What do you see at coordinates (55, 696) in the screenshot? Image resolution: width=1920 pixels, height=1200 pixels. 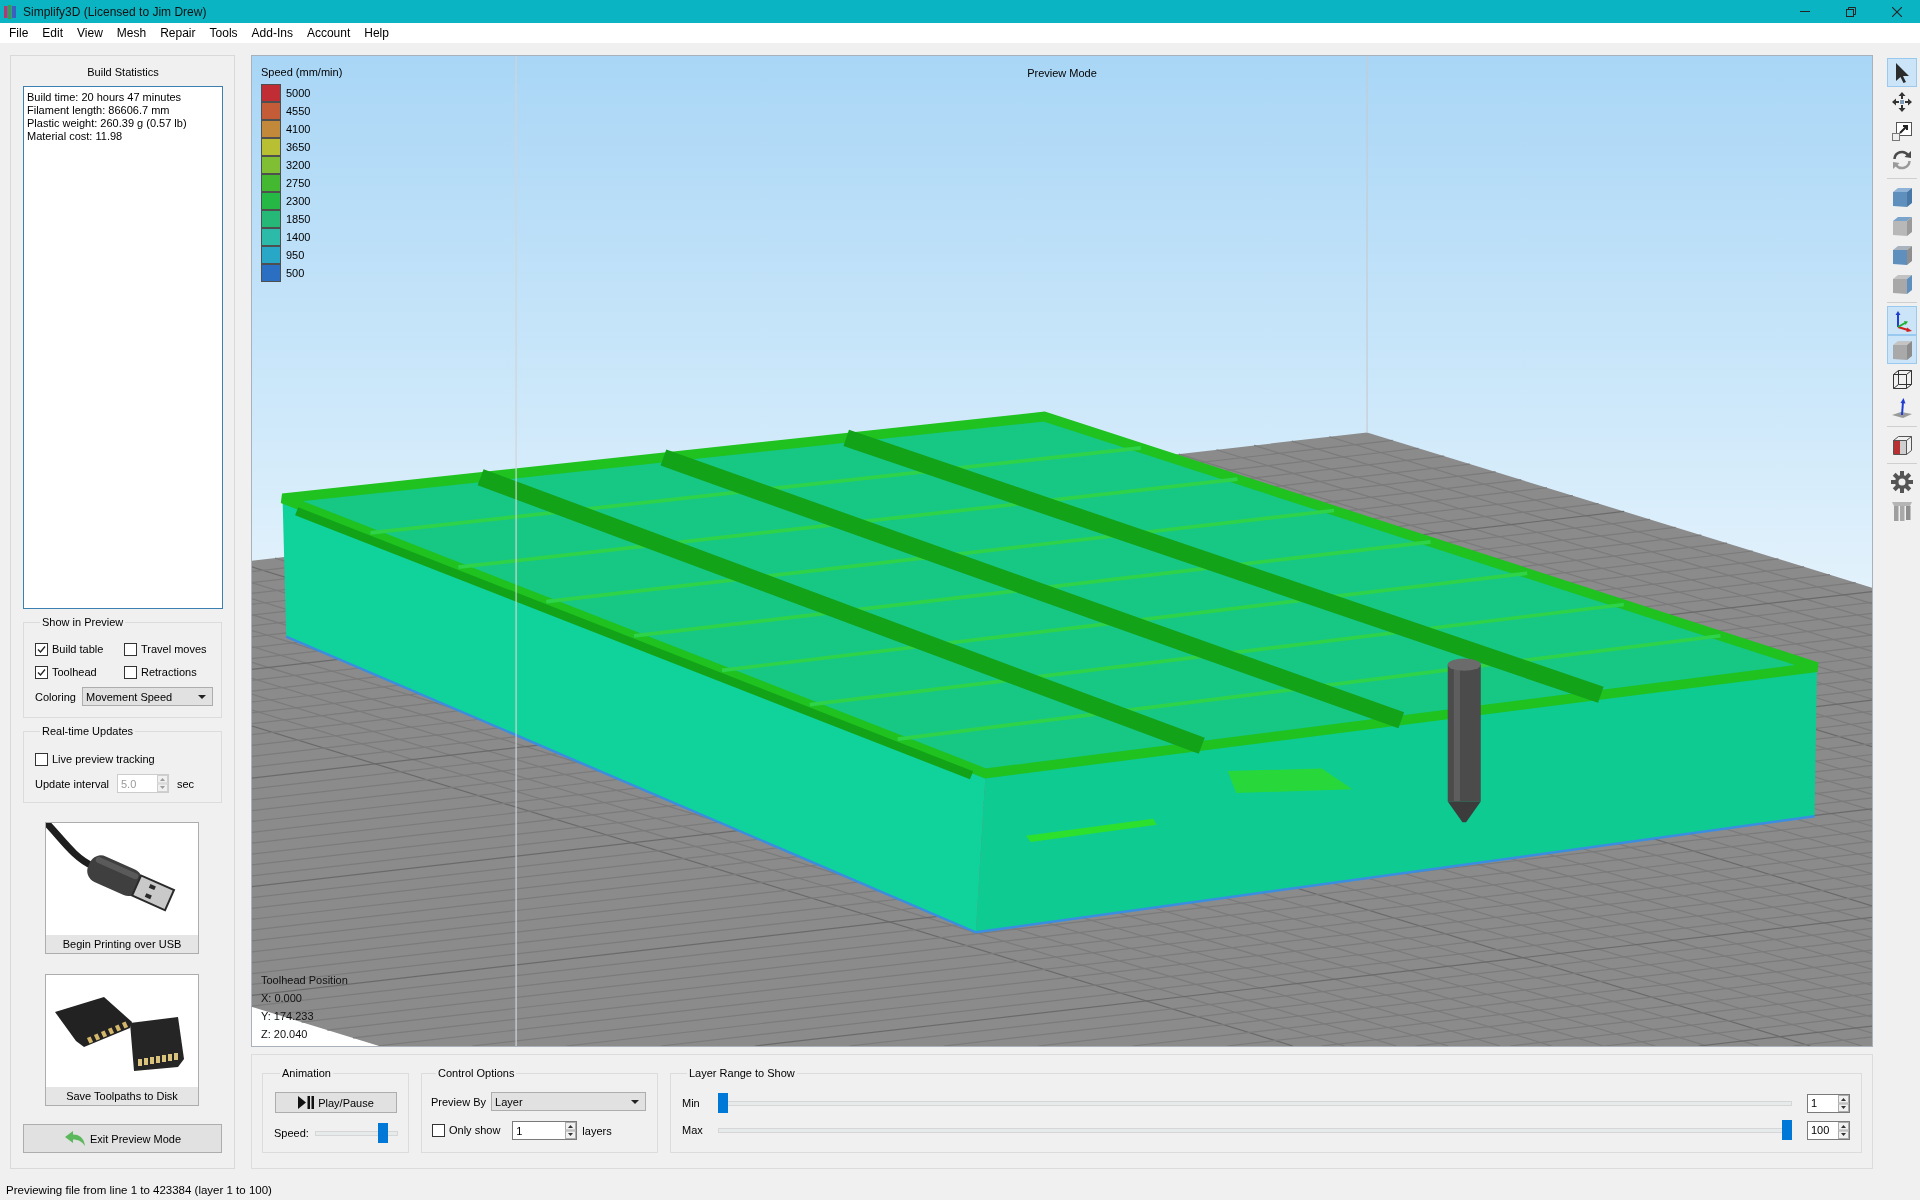 I see `field-label: Coloring` at bounding box center [55, 696].